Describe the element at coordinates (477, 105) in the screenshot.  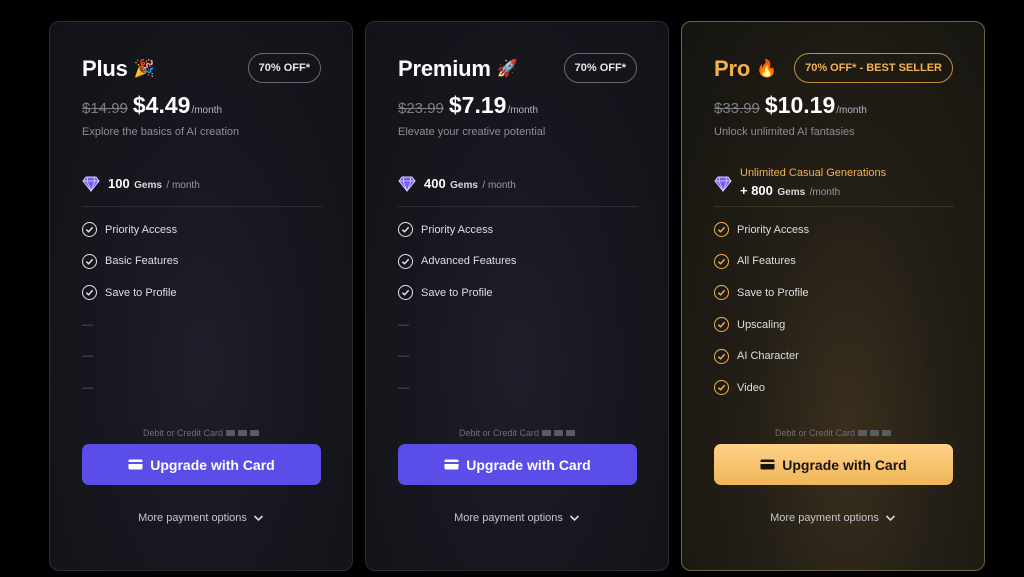
I see `current-price: $7.19` at that location.